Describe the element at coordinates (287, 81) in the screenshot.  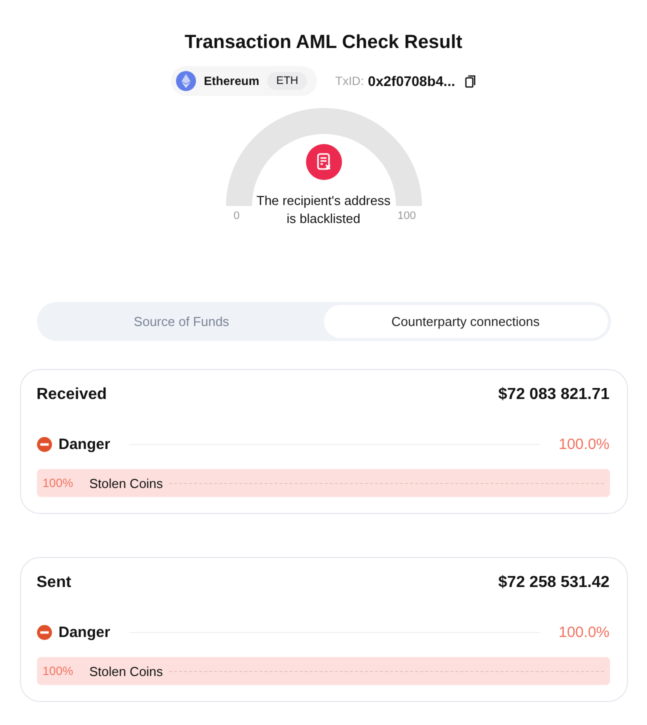
I see `network-ticker: ETH` at that location.